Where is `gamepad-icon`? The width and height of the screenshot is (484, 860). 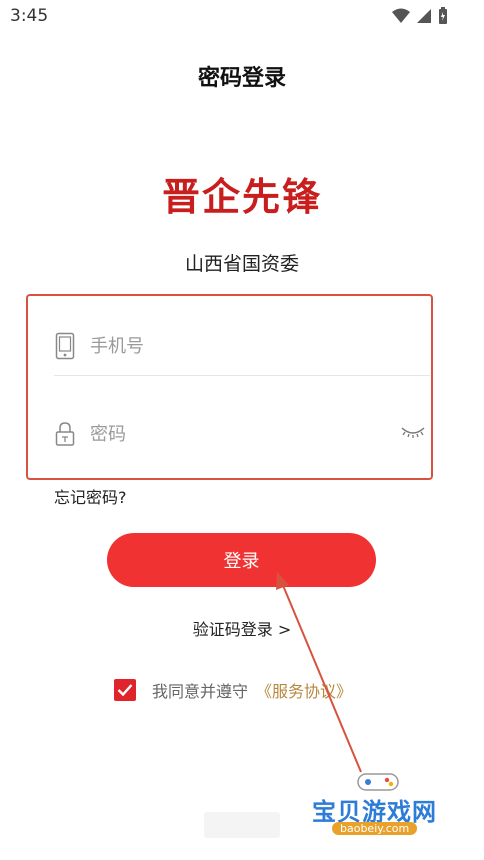 gamepad-icon is located at coordinates (378, 782).